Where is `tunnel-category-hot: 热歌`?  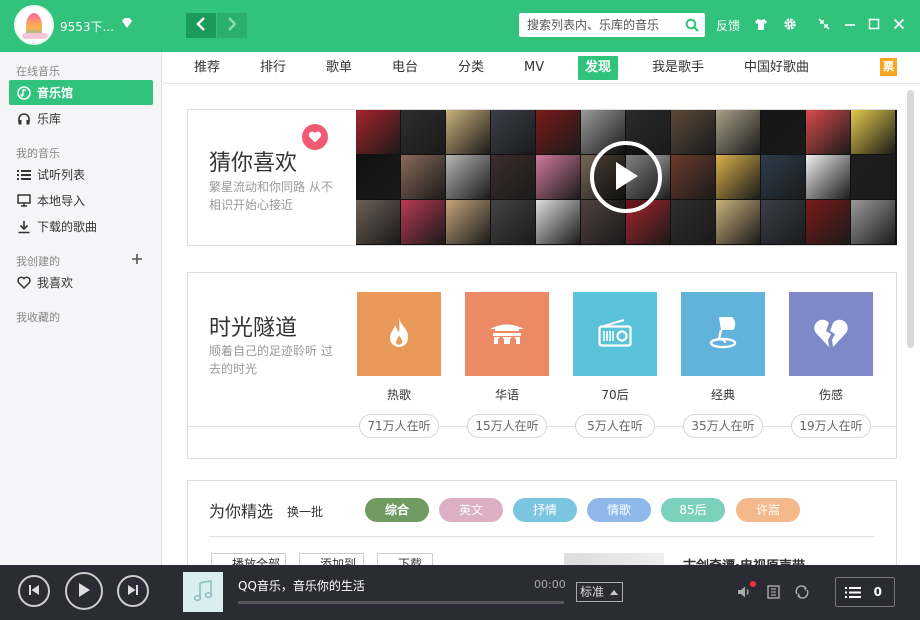 tunnel-category-hot: 热歌 is located at coordinates (399, 347).